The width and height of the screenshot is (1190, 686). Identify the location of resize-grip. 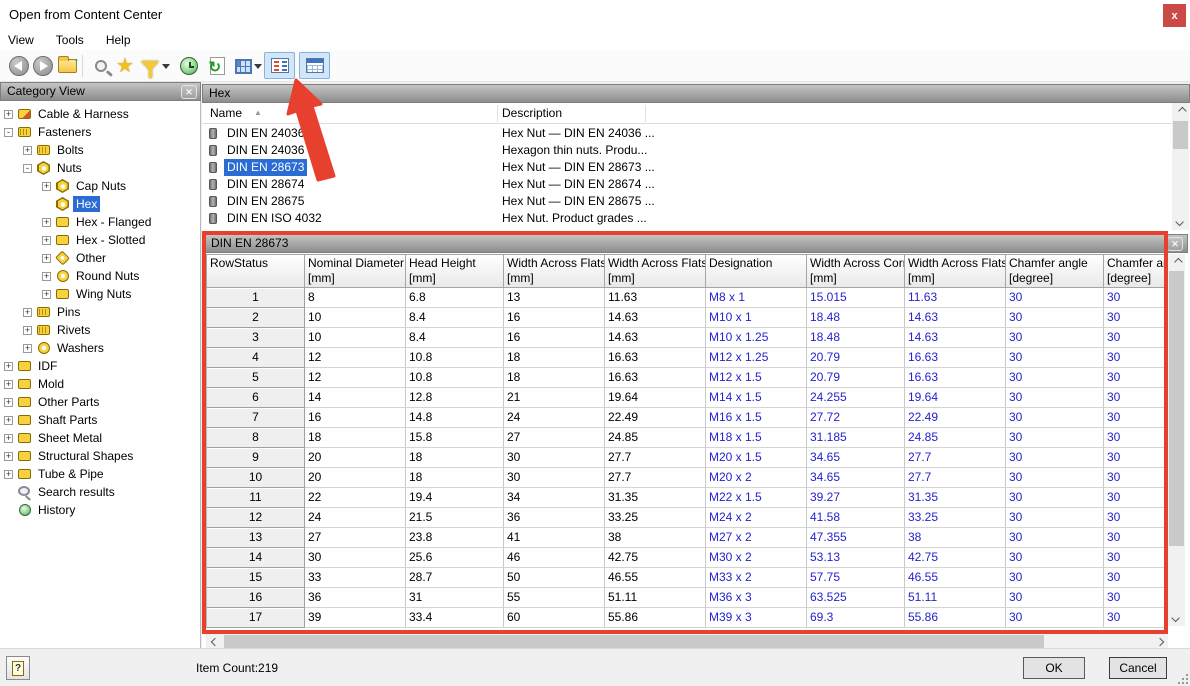
(1182, 678).